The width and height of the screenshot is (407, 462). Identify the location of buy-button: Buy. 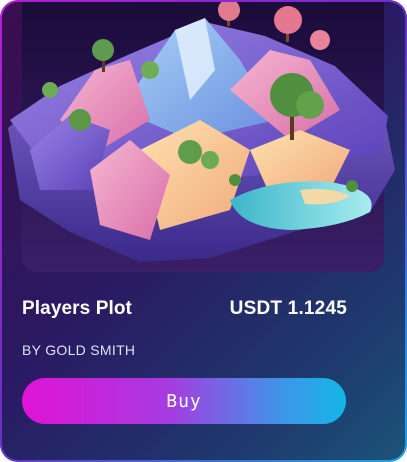
(184, 401).